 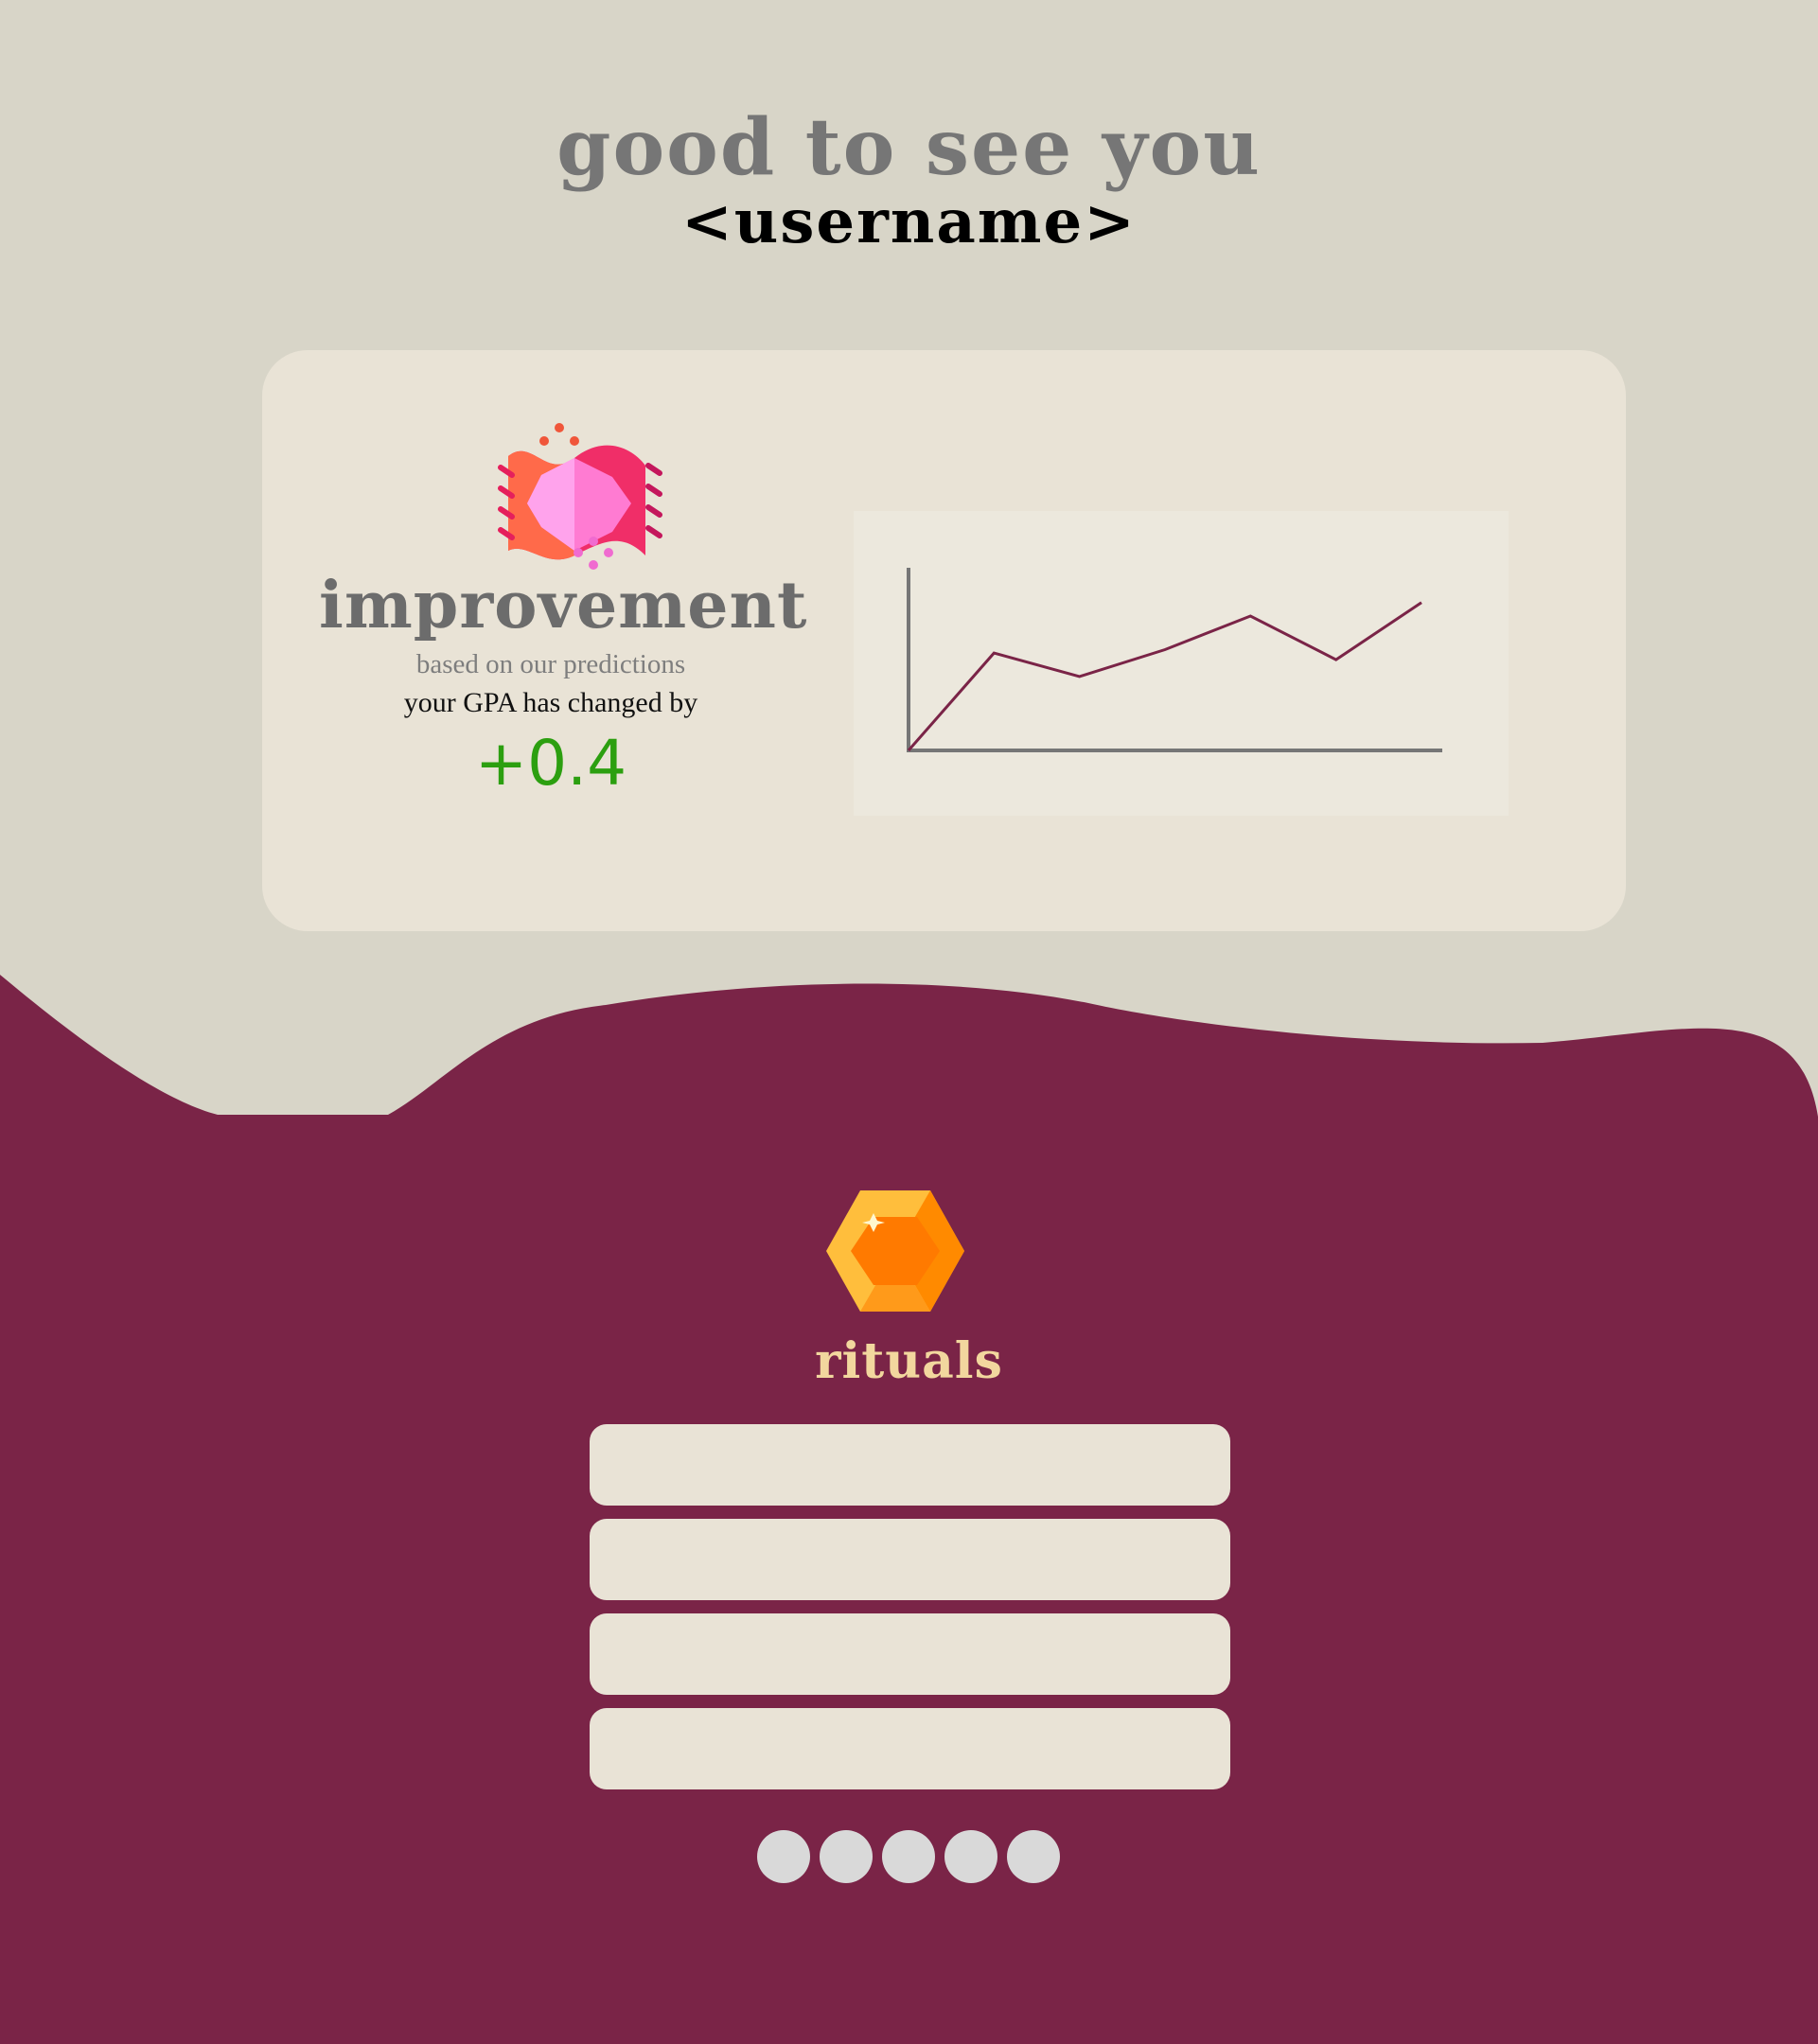 I want to click on series-points, so click(x=1165, y=676).